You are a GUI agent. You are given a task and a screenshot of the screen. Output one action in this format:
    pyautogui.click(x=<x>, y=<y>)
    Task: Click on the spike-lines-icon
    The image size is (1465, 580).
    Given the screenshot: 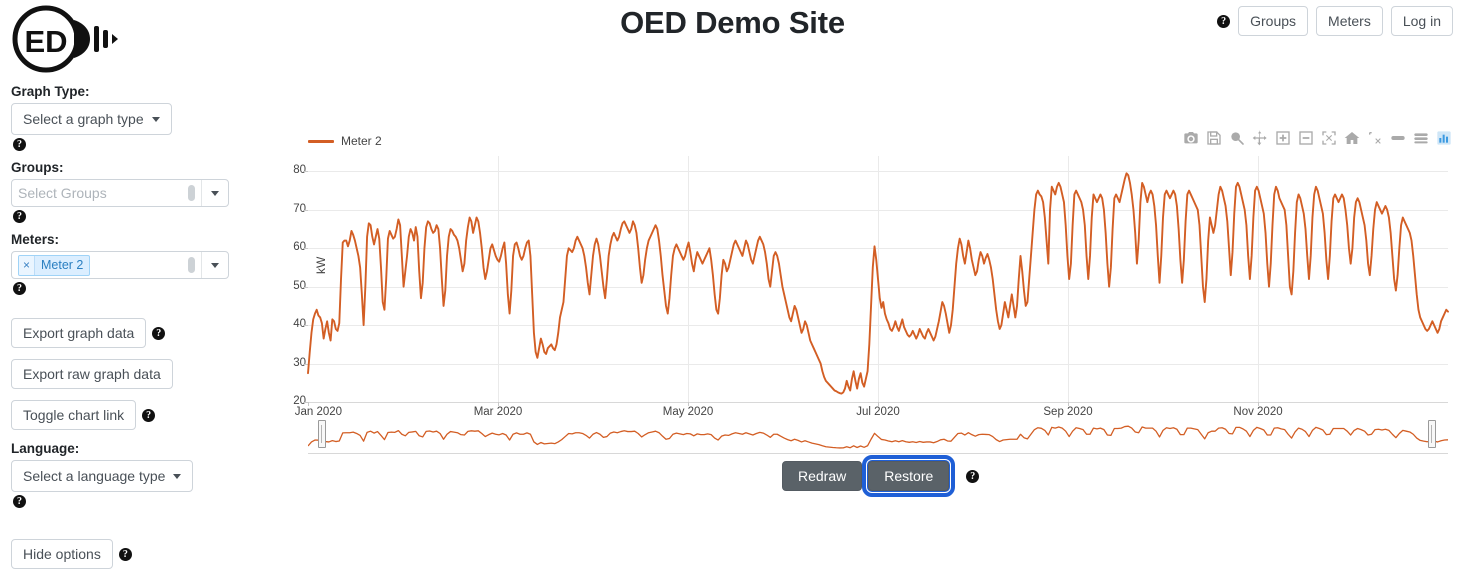 What is the action you would take?
    pyautogui.click(x=1375, y=138)
    